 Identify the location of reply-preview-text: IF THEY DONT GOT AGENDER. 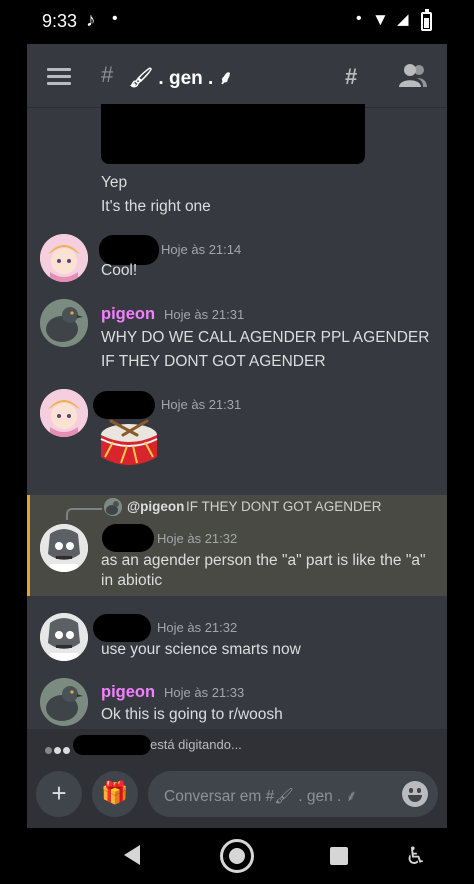
(284, 506).